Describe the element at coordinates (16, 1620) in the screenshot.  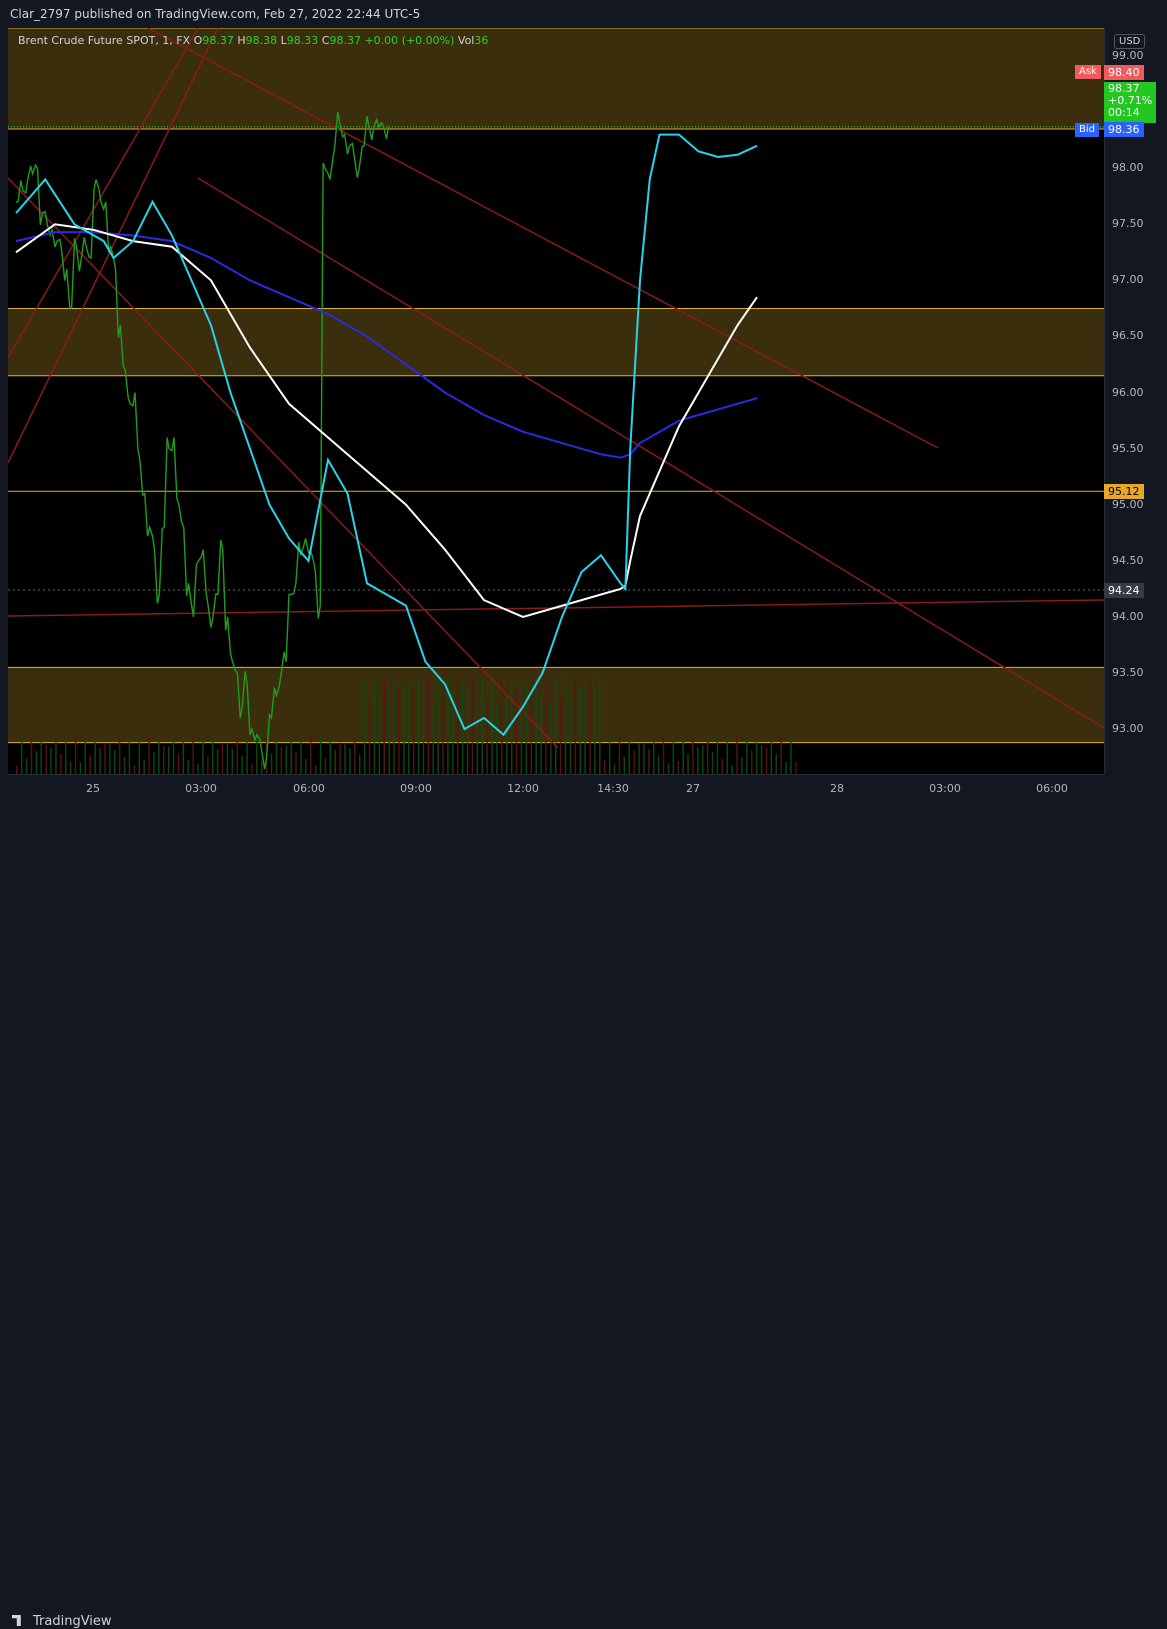
I see `tradingview-logo-icon` at that location.